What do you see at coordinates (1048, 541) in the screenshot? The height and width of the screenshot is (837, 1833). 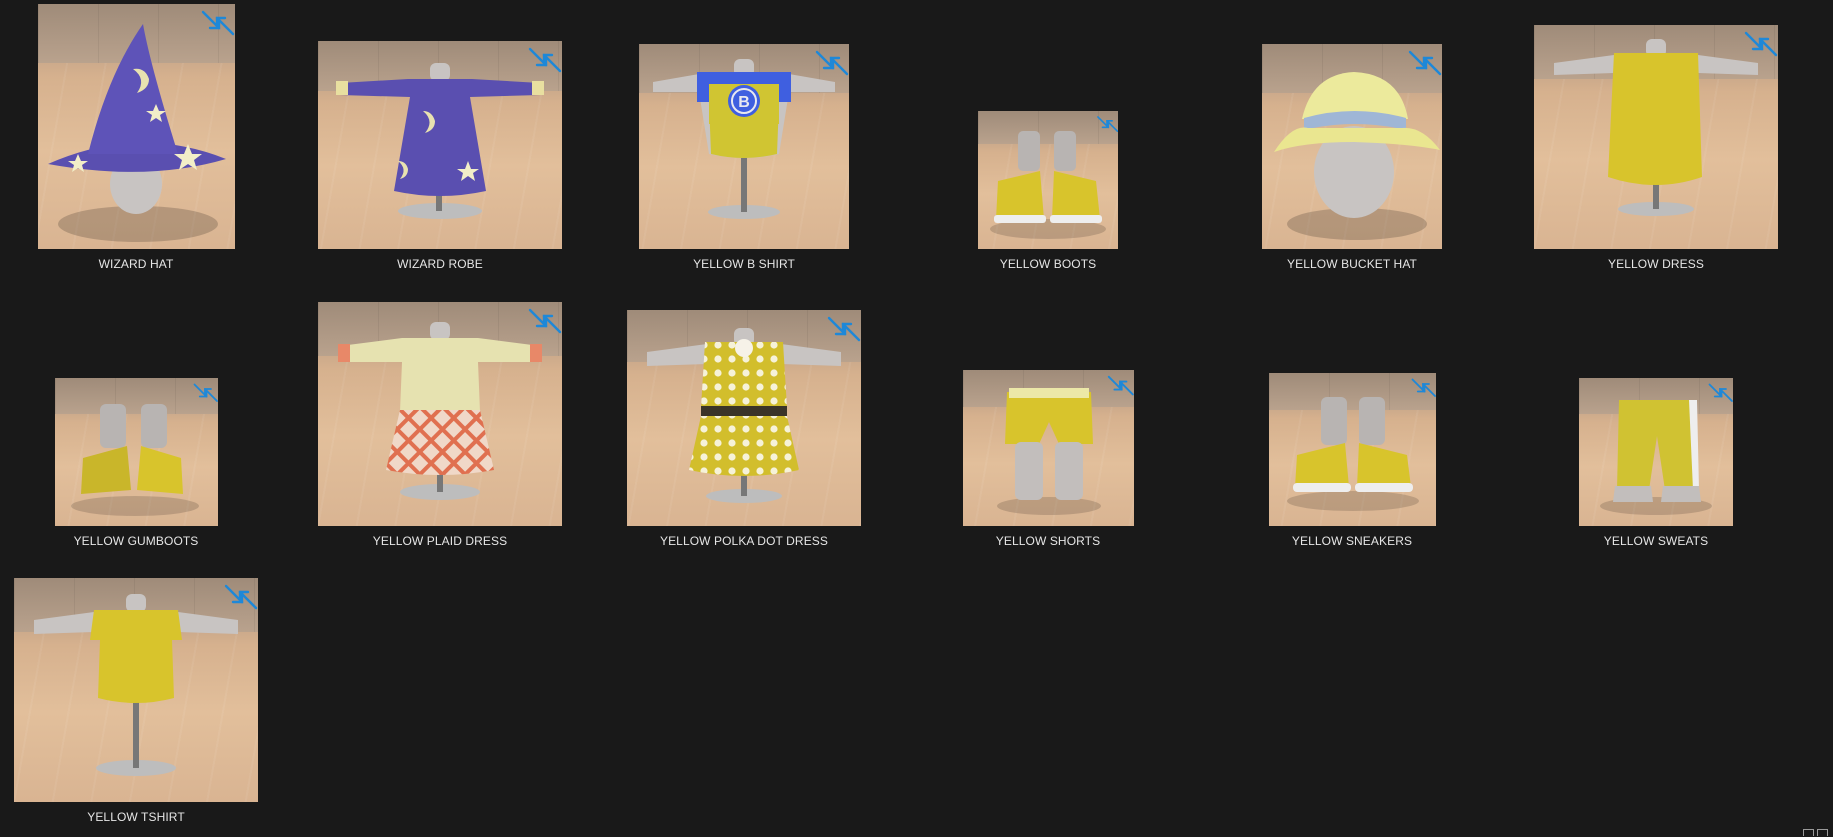 I see `item-name: YELLOW SHORTS` at bounding box center [1048, 541].